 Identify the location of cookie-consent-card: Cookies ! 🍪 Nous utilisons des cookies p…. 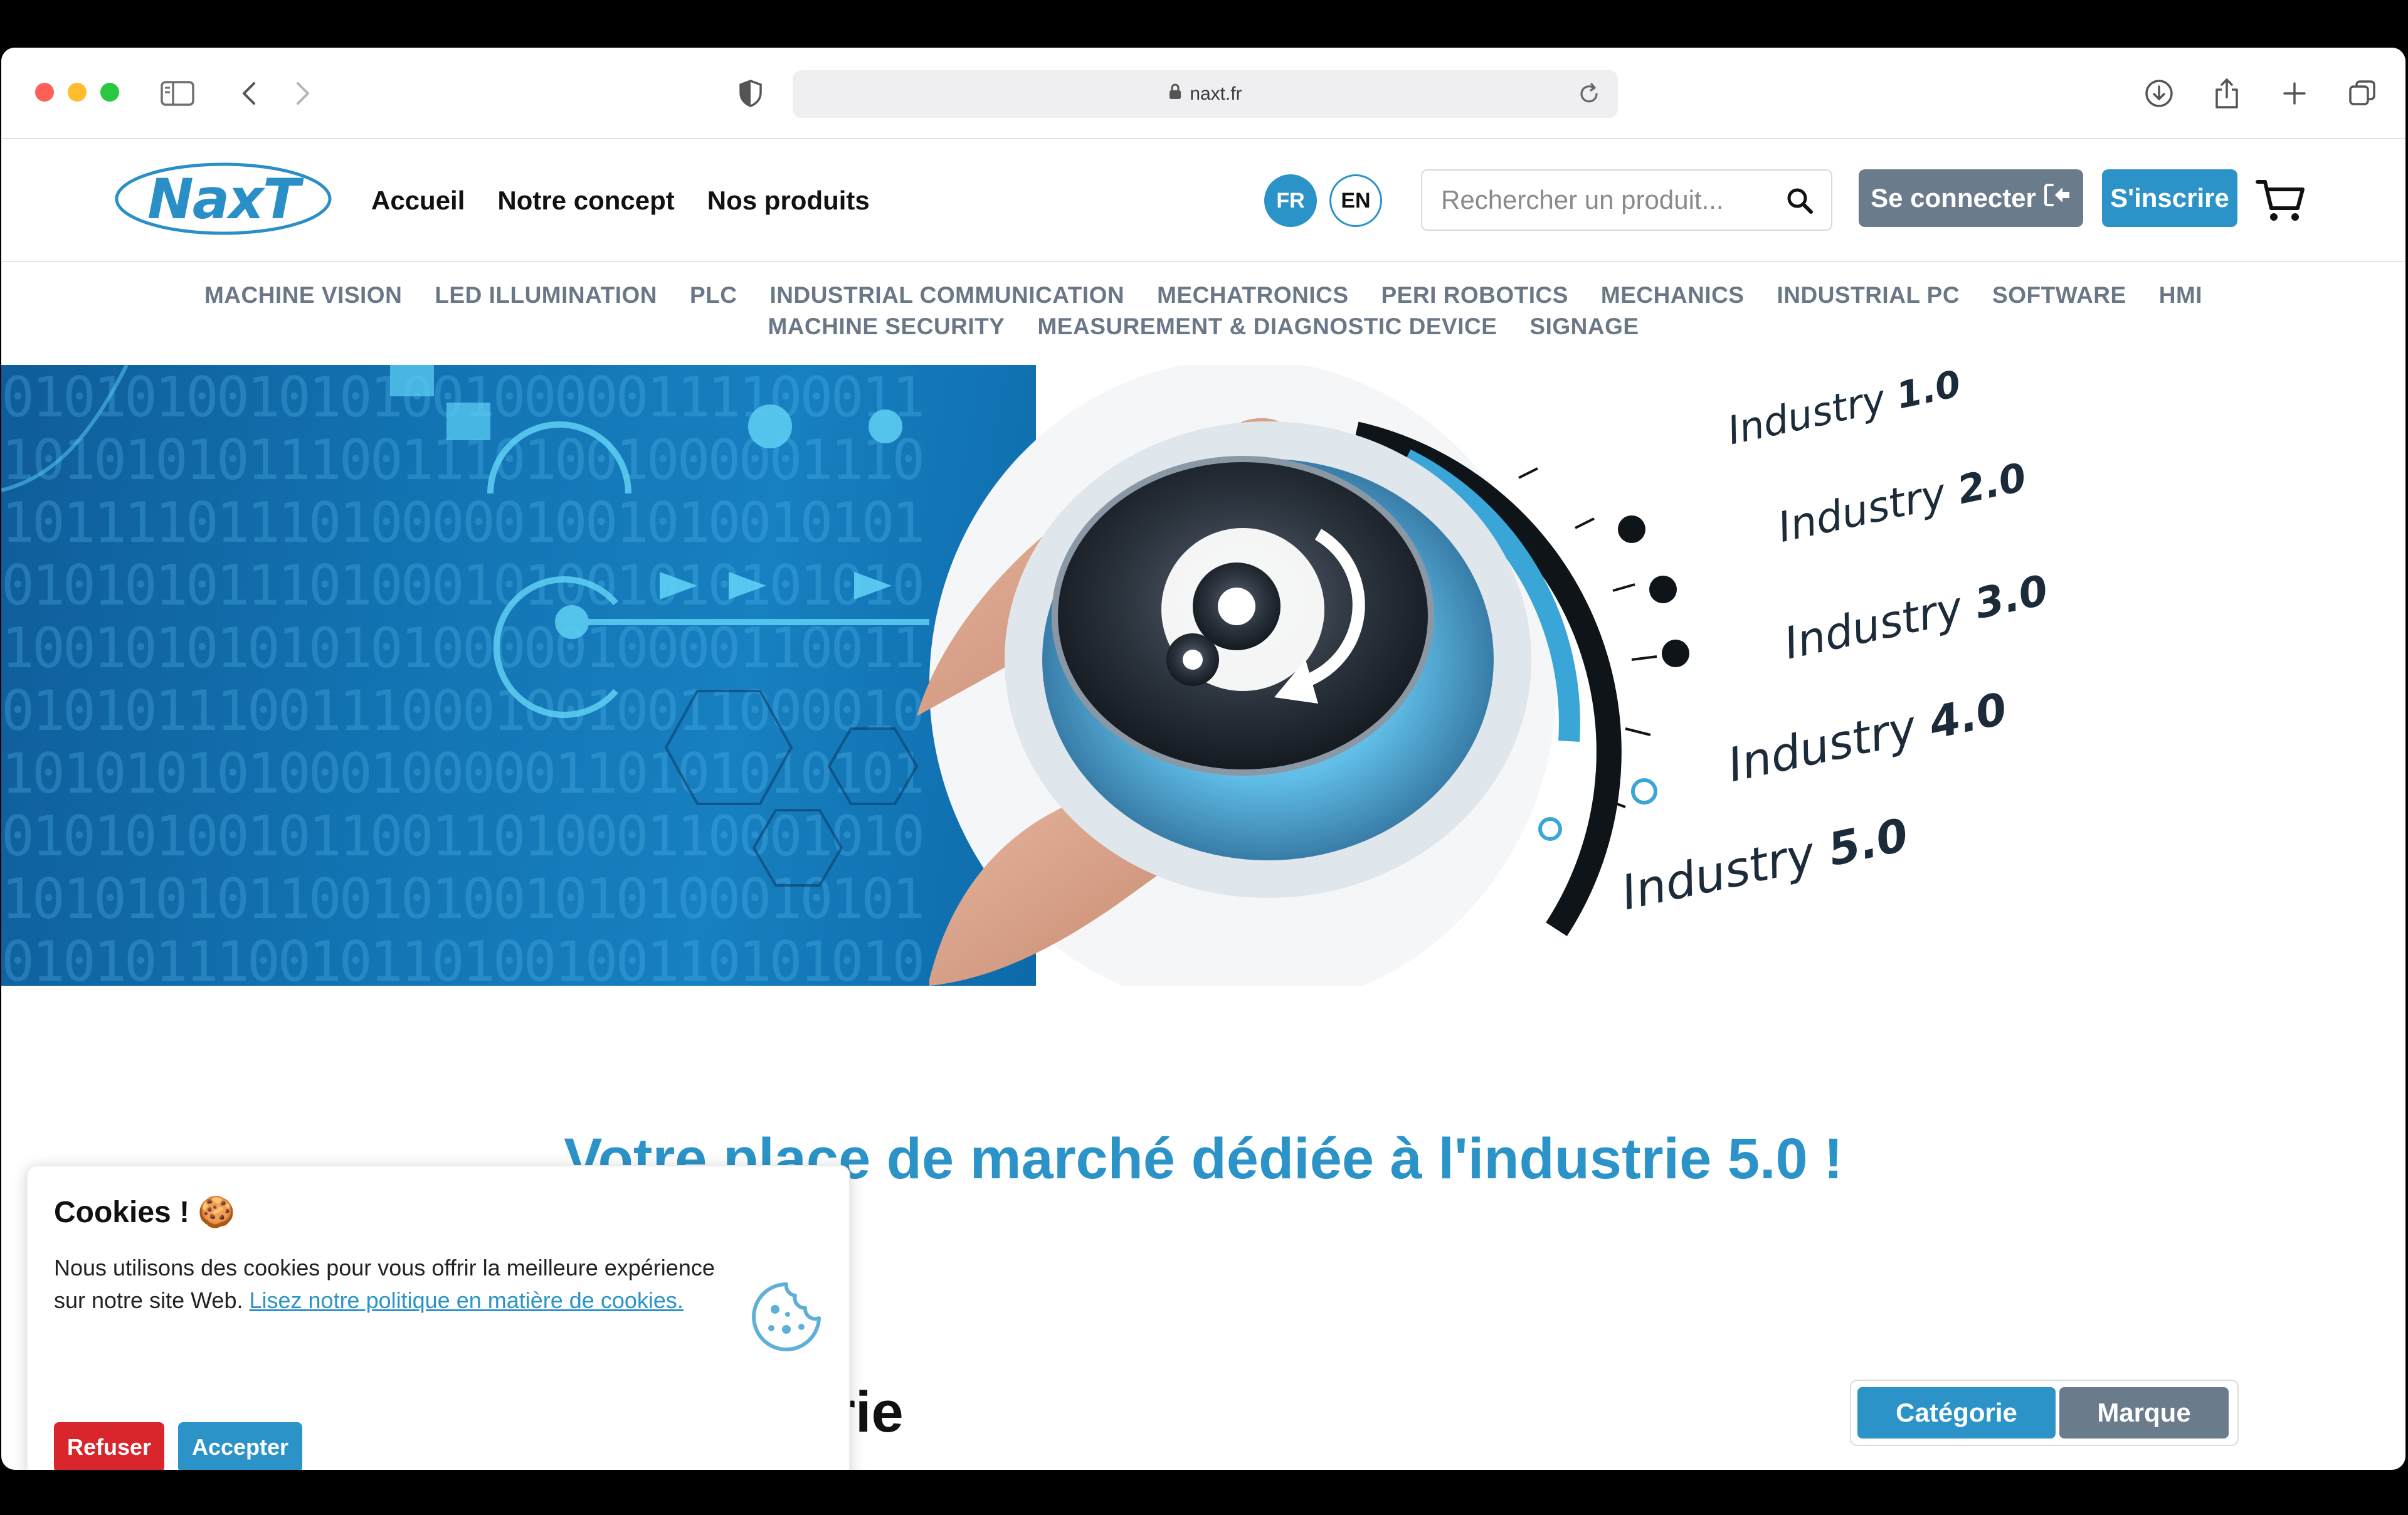
(438, 1317).